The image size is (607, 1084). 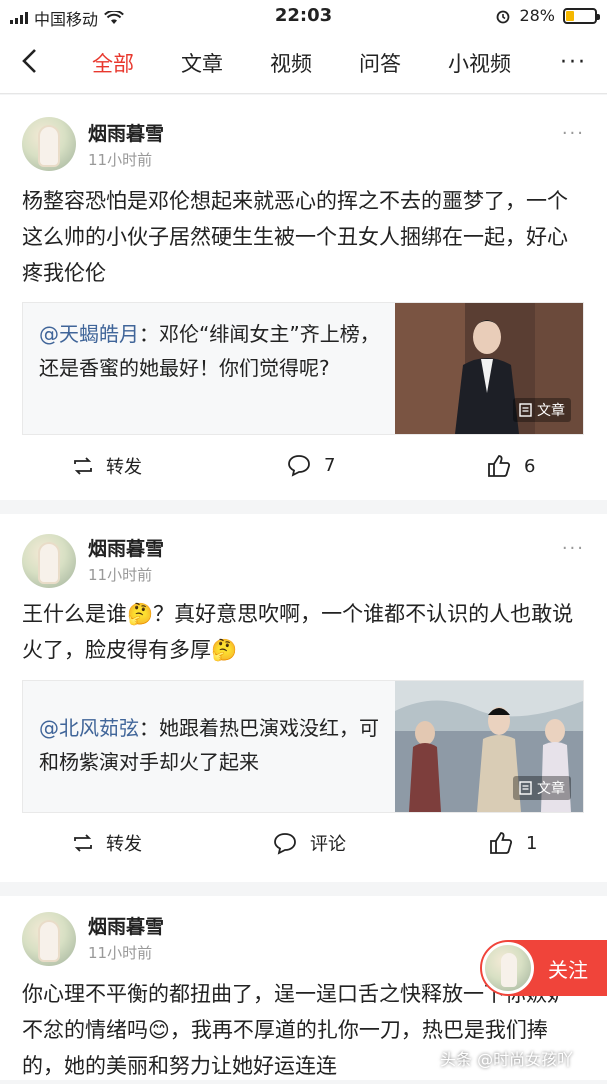 What do you see at coordinates (507, 1059) in the screenshot?
I see `watermark: 头条 @时尚女孩吖` at bounding box center [507, 1059].